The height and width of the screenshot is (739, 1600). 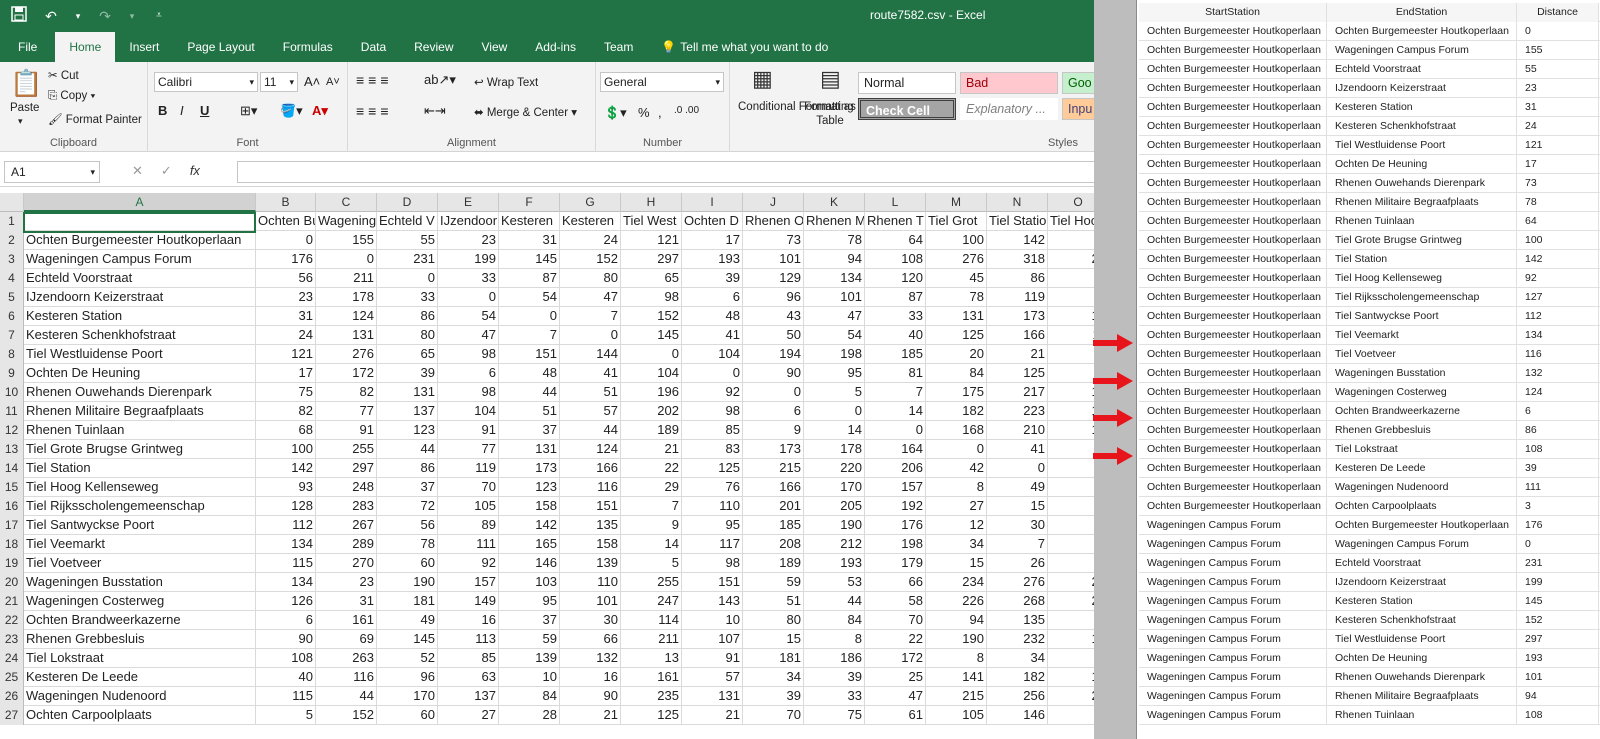 What do you see at coordinates (12, 487) in the screenshot?
I see `row-number: 15` at bounding box center [12, 487].